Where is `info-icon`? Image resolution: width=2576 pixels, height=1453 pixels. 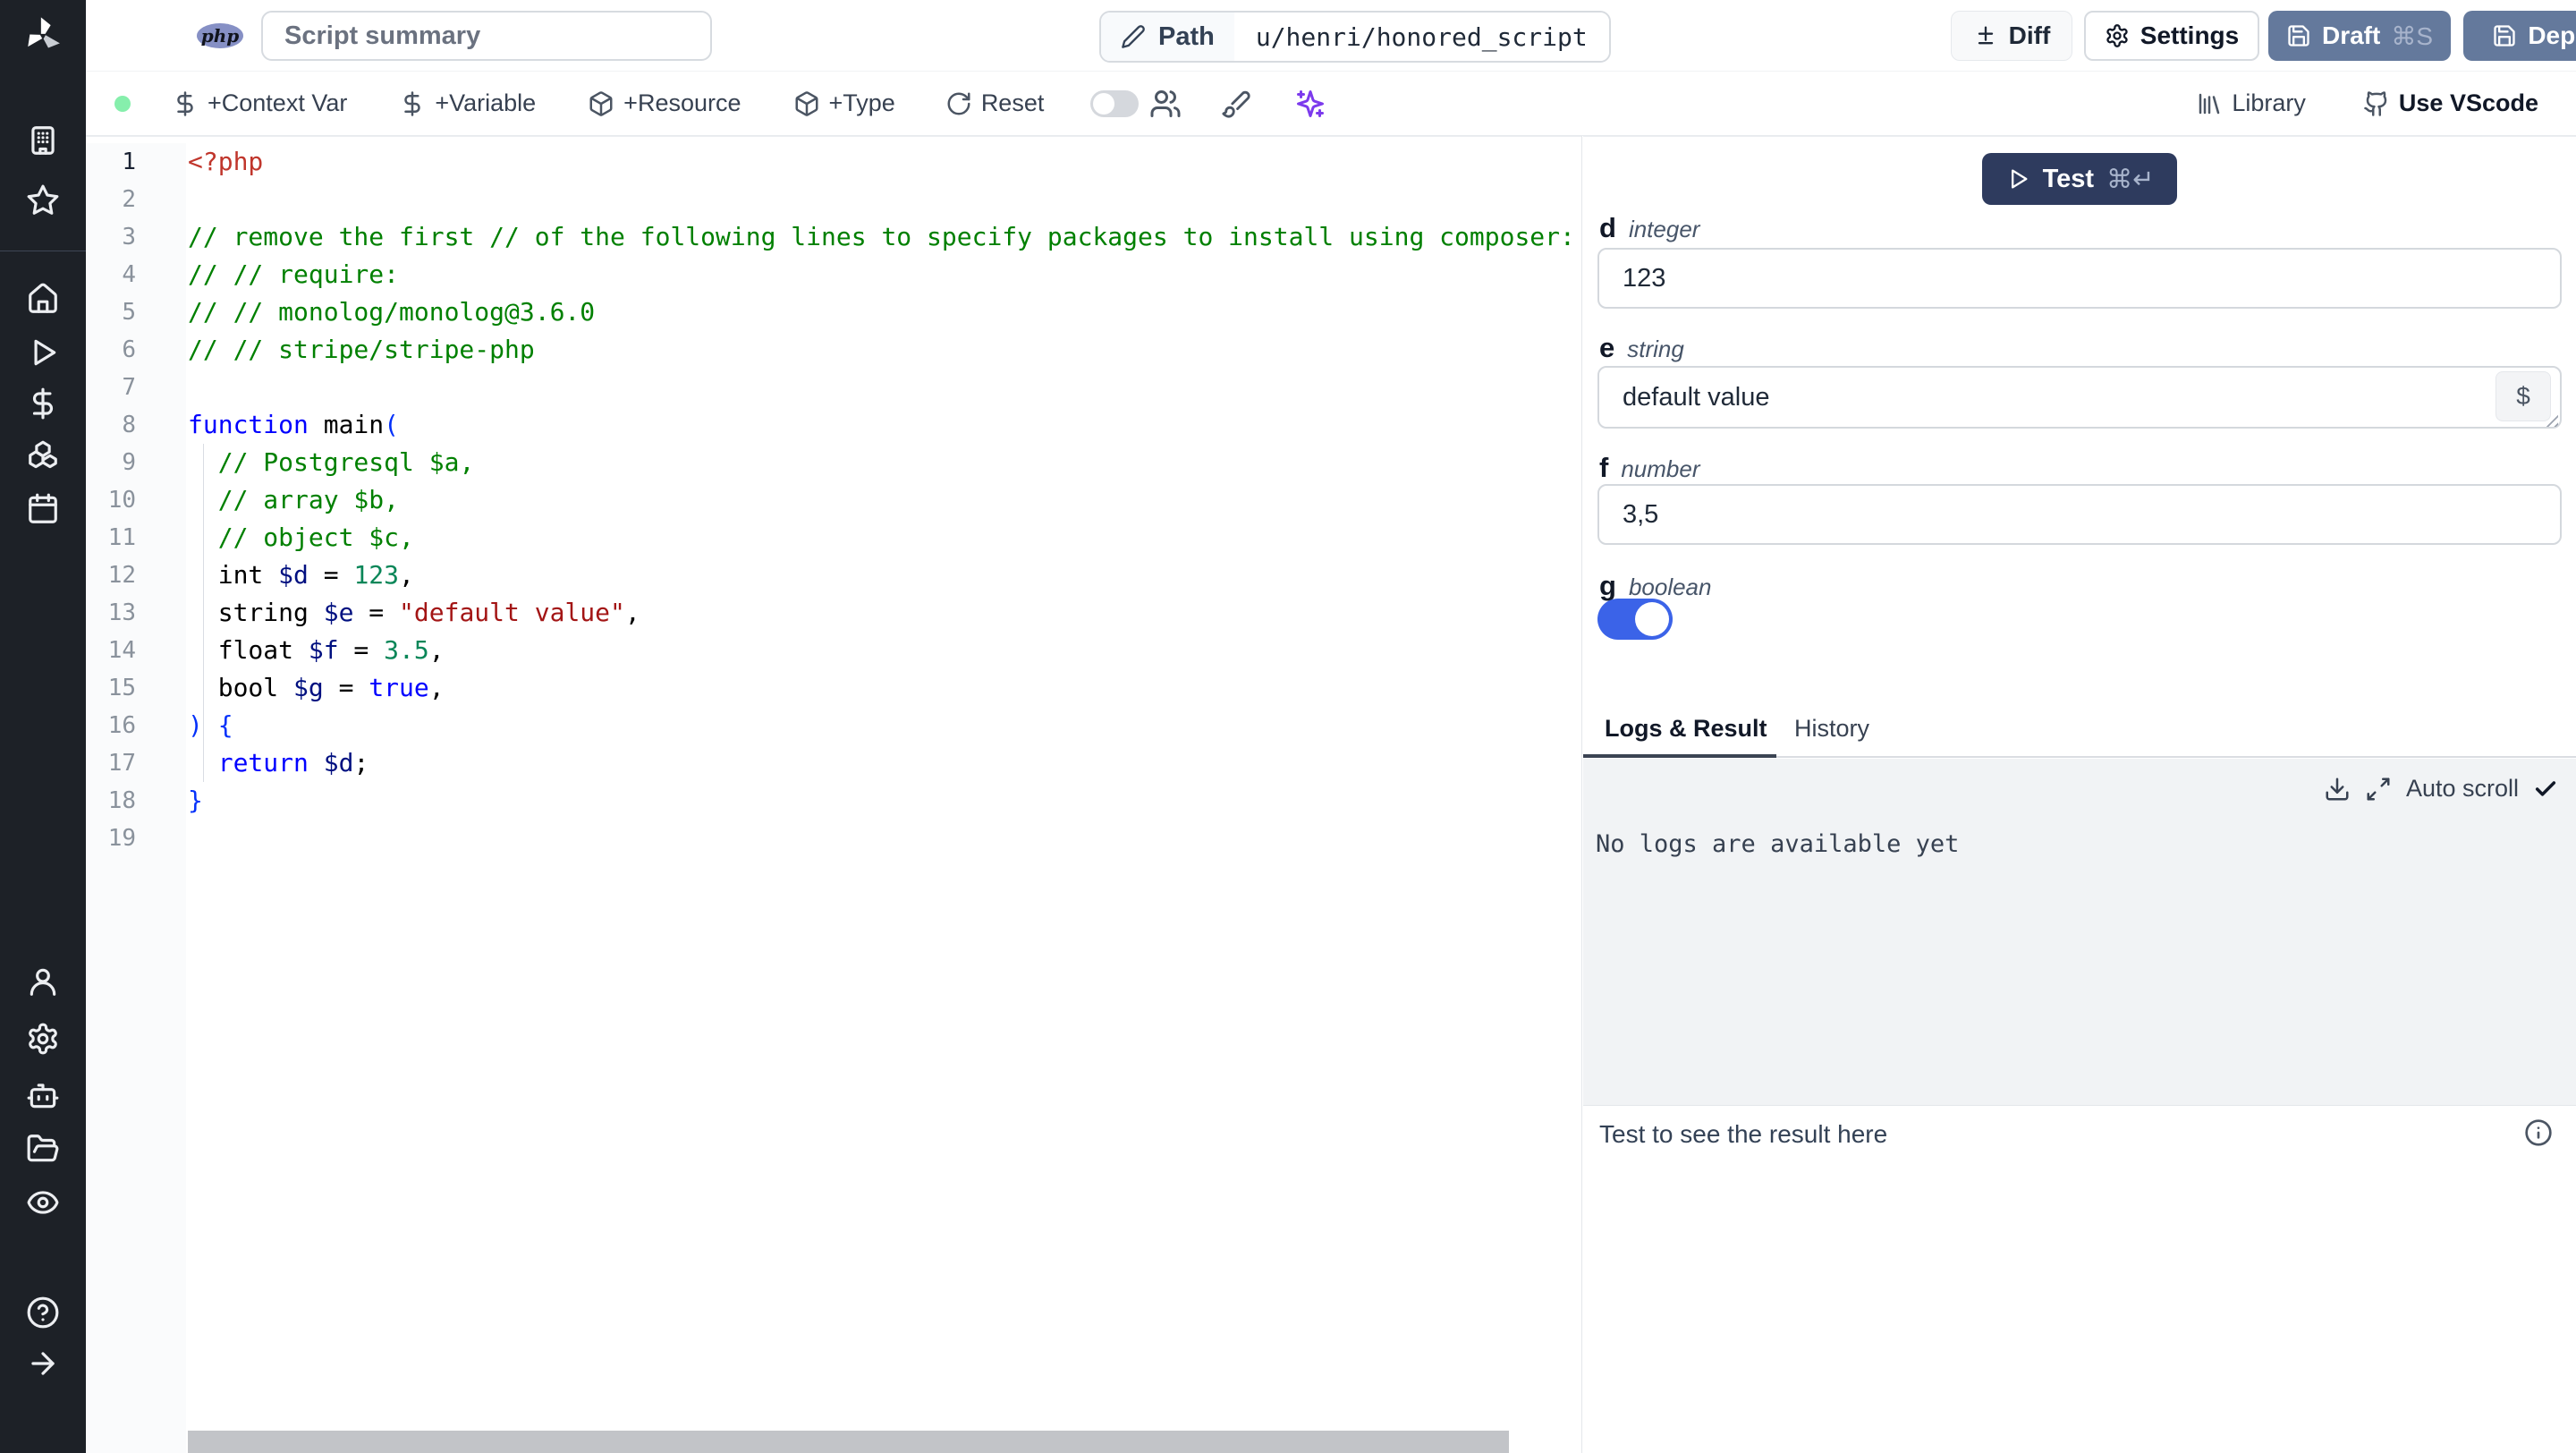 info-icon is located at coordinates (2538, 1132).